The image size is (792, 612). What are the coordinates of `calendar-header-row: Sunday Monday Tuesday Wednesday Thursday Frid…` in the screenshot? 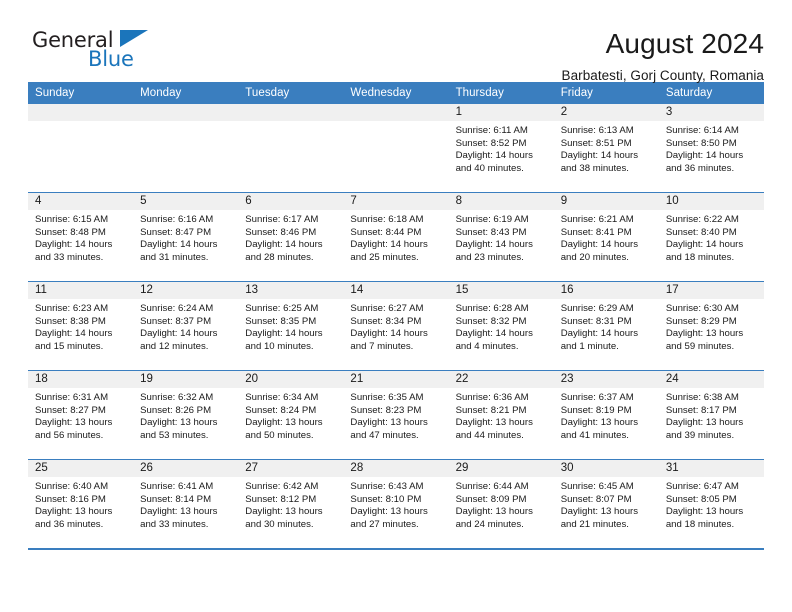 It's located at (396, 93).